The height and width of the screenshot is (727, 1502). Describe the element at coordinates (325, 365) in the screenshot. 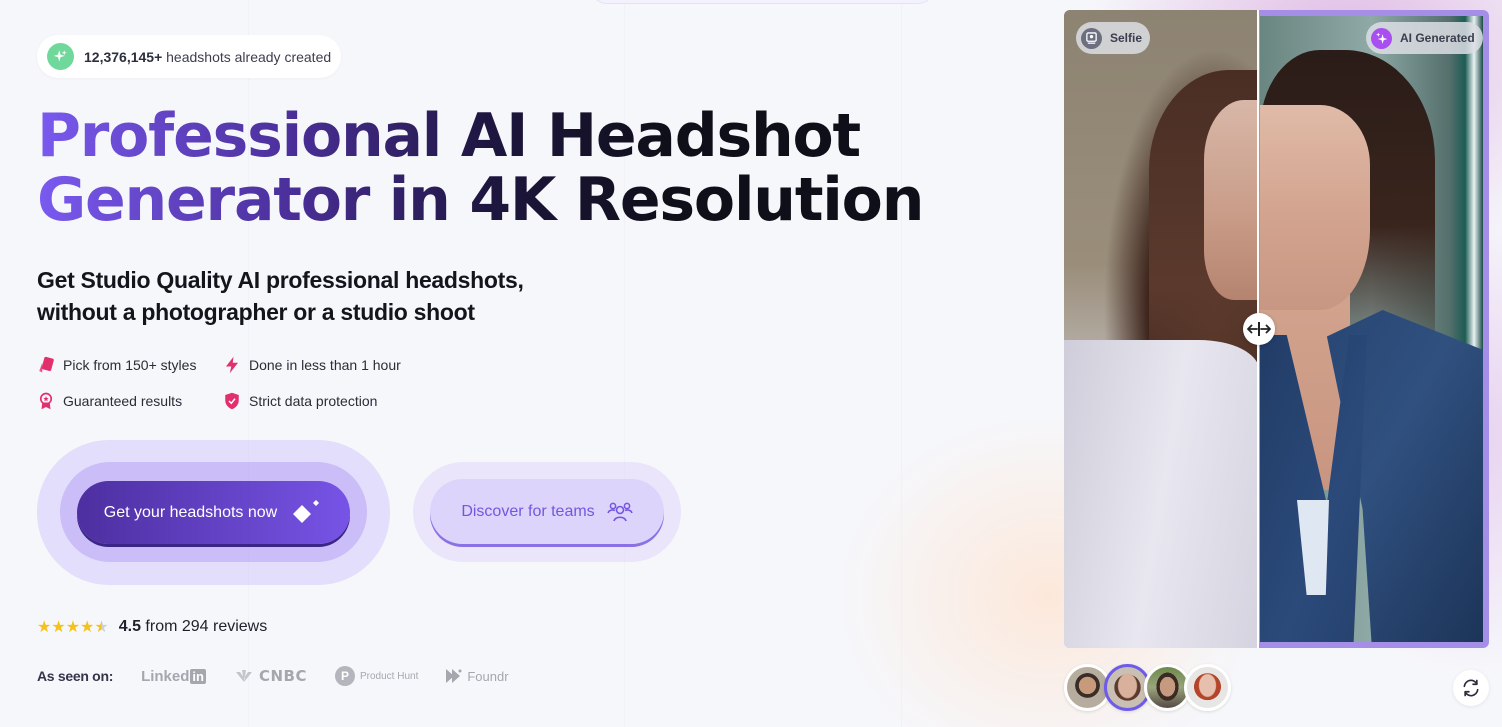

I see `feature-label: Done in less than 1 hour` at that location.